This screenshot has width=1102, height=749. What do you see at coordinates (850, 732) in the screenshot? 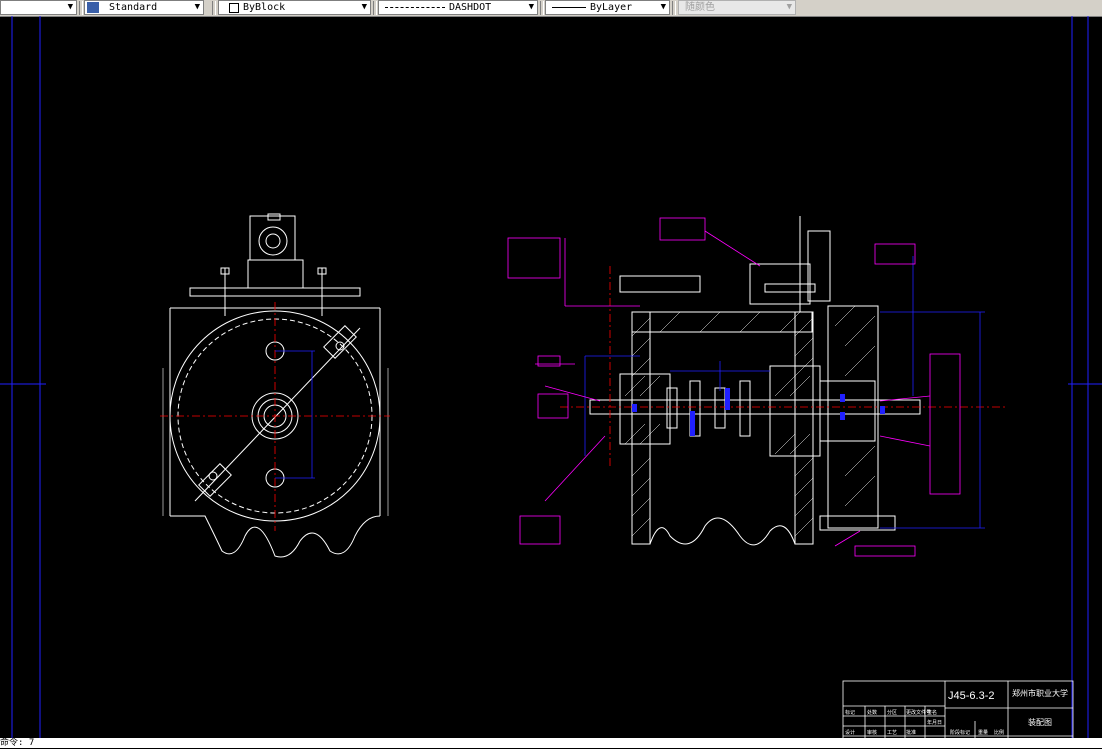
I see `tb-label-design: 设计` at bounding box center [850, 732].